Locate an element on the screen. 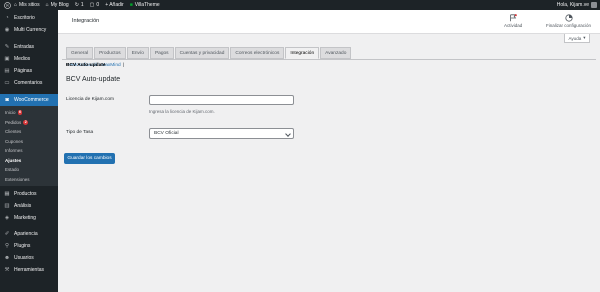 The height and width of the screenshot is (292, 600). section-title: BCV Auto-update is located at coordinates (93, 79).